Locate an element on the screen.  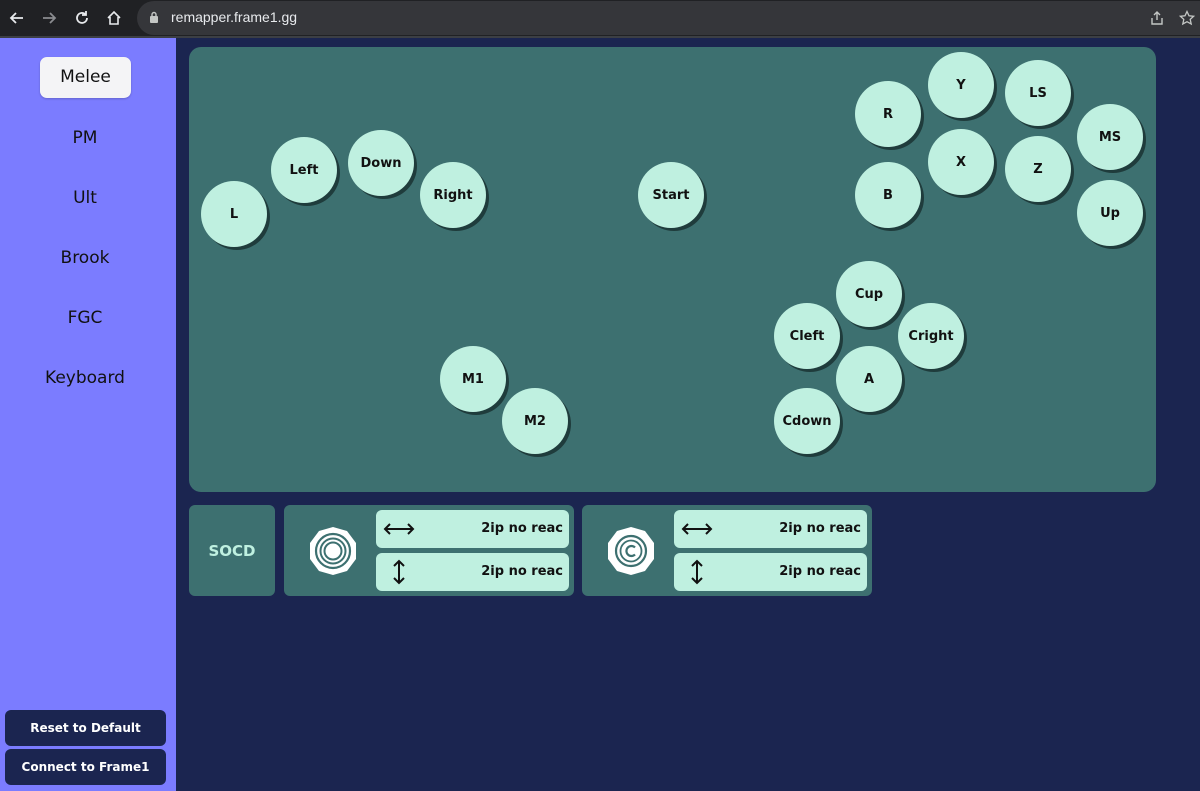
socd-c-vertical-value: 2ip no reac is located at coordinates (820, 571).